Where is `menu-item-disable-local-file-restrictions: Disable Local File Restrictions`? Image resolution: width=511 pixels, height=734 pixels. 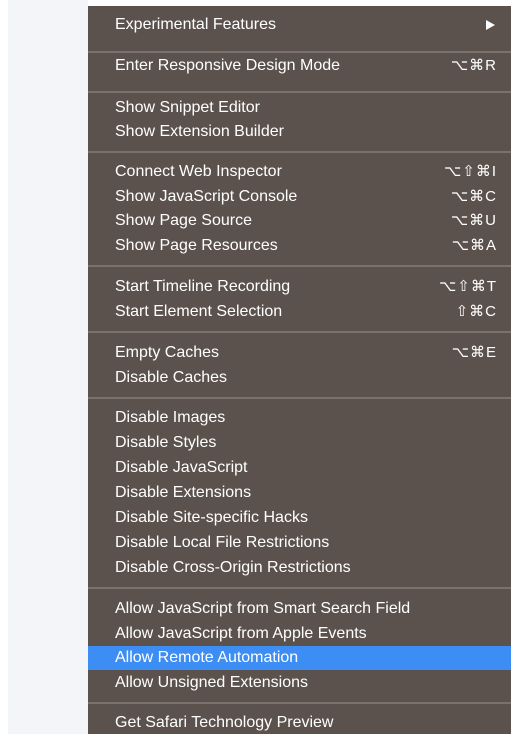 menu-item-disable-local-file-restrictions: Disable Local File Restrictions is located at coordinates (299, 543).